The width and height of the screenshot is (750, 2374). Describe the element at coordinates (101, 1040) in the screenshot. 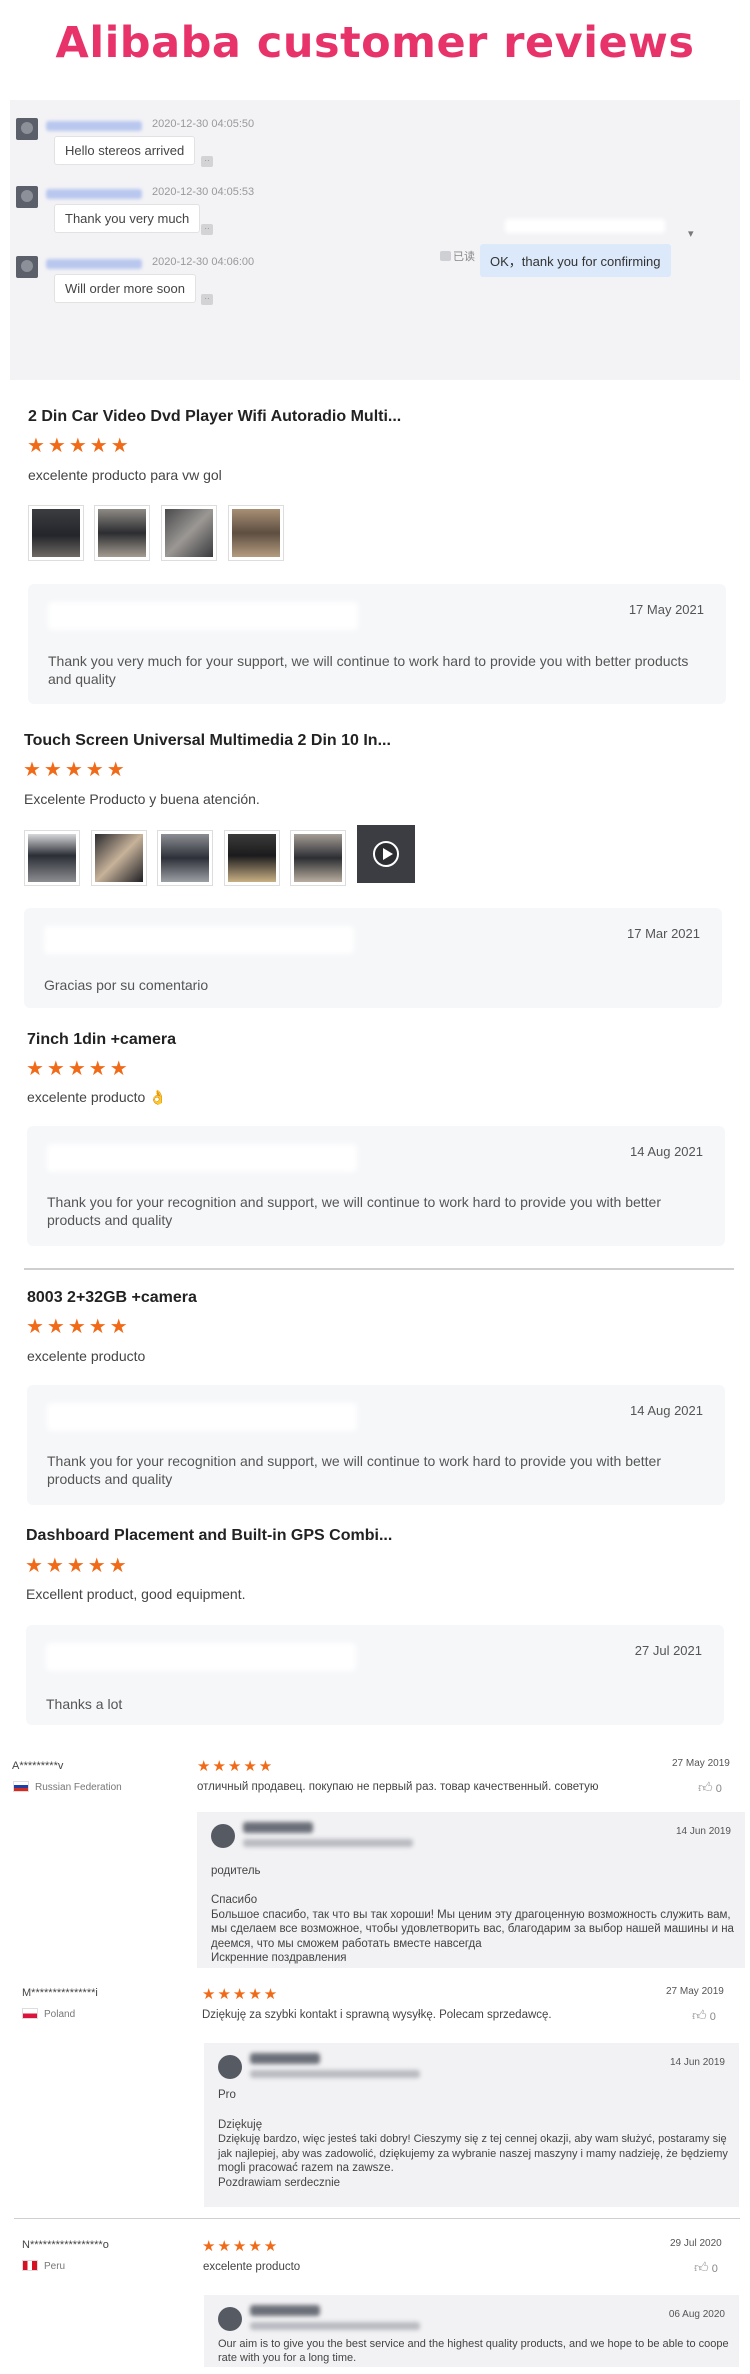

I see `review-product-title: 7inch 1din +camera` at that location.